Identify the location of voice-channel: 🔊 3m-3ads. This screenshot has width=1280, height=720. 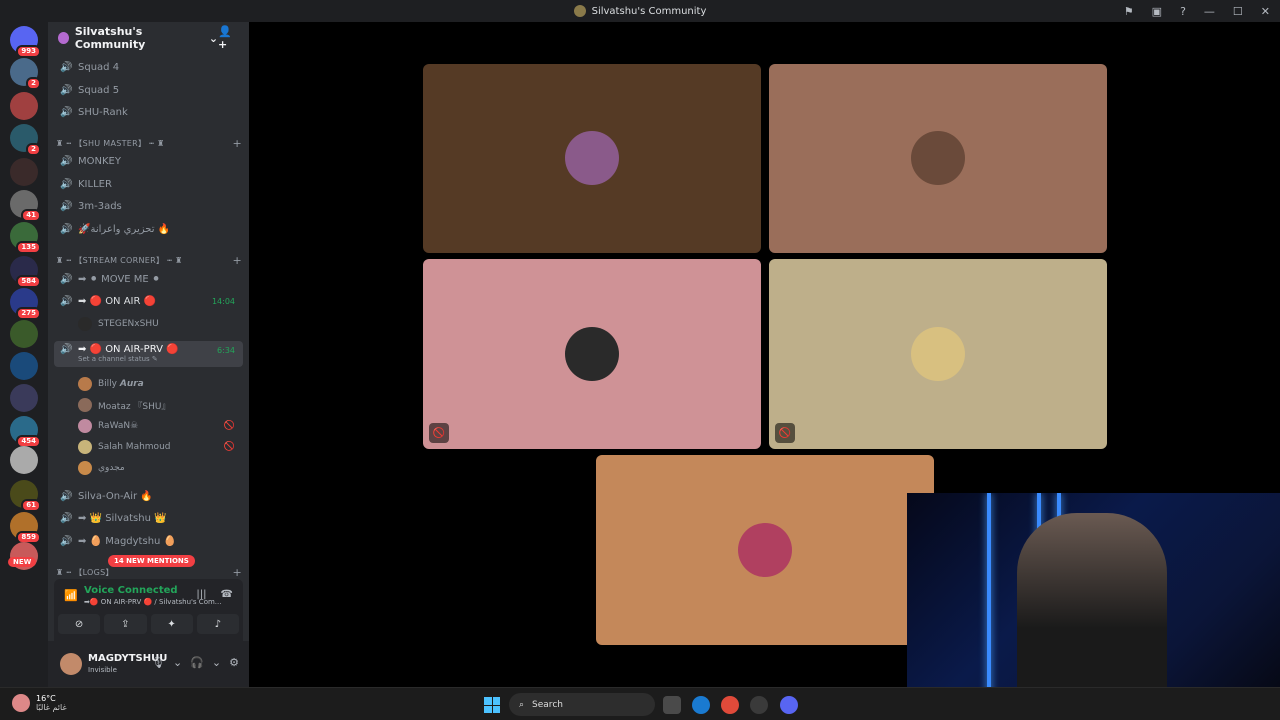
(148, 206).